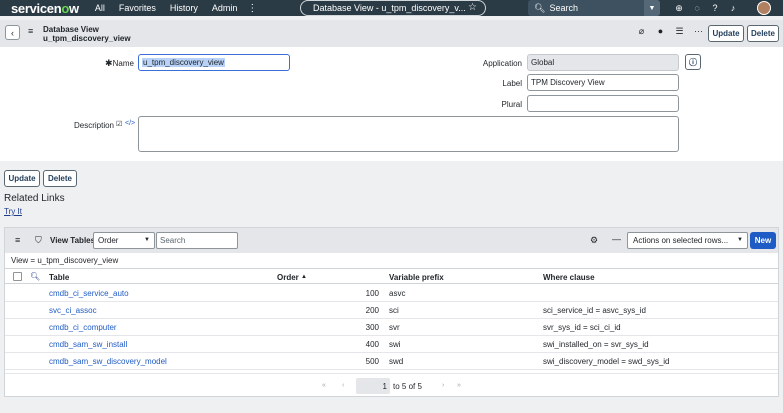 Image resolution: width=783 pixels, height=413 pixels. What do you see at coordinates (726, 33) in the screenshot?
I see `update-button-top: Update` at bounding box center [726, 33].